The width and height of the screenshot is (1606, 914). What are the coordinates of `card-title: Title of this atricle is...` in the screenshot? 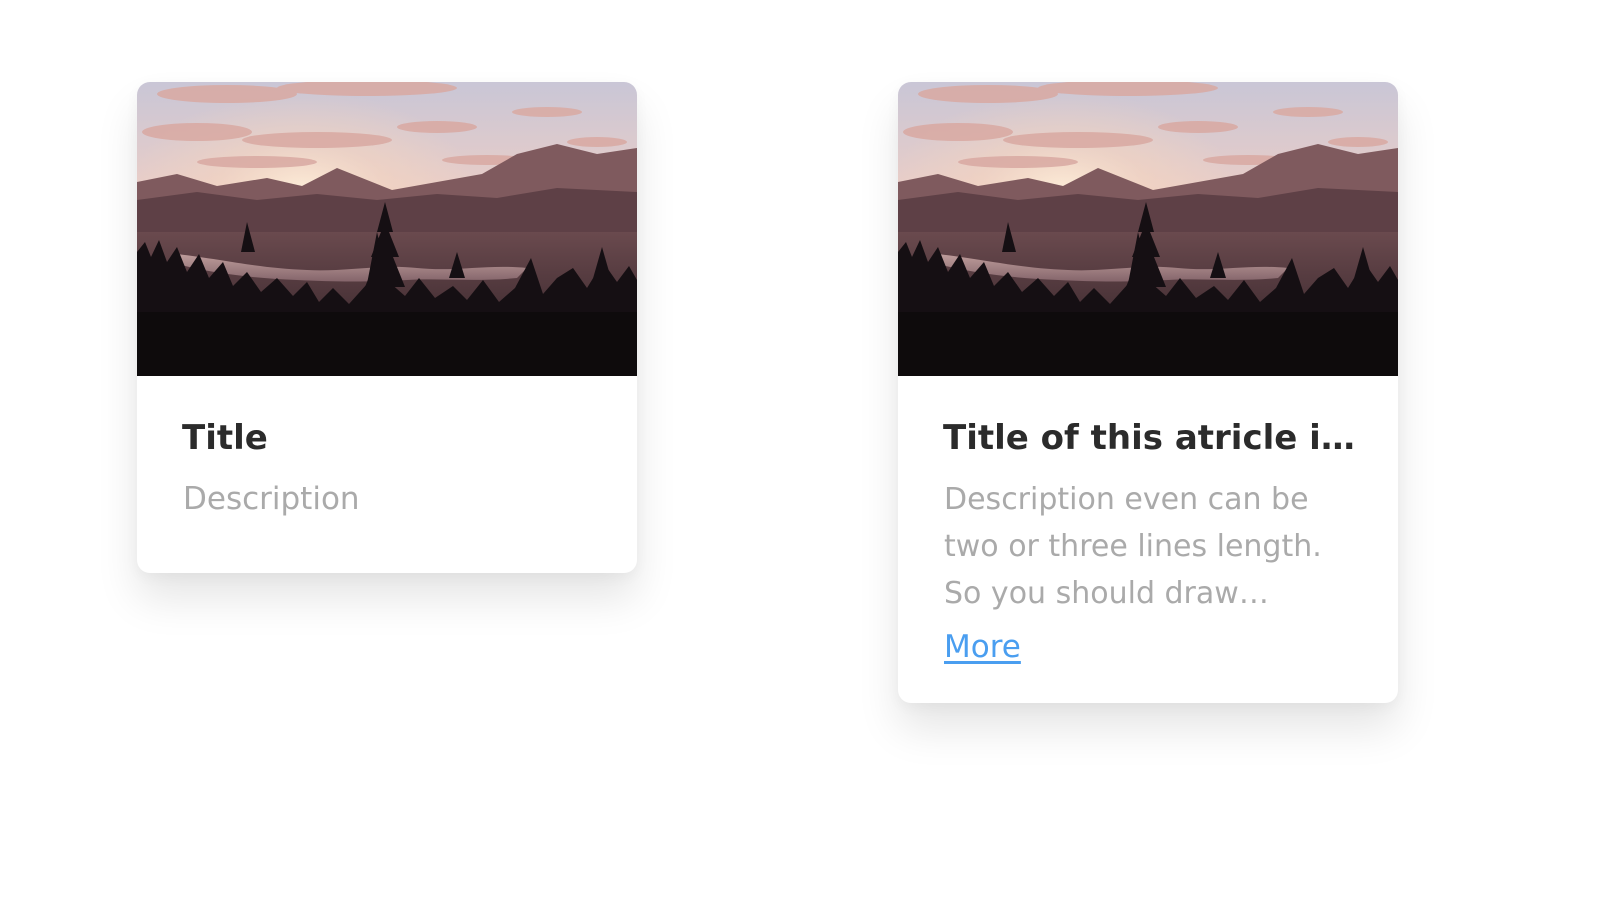 It's located at (1155, 438).